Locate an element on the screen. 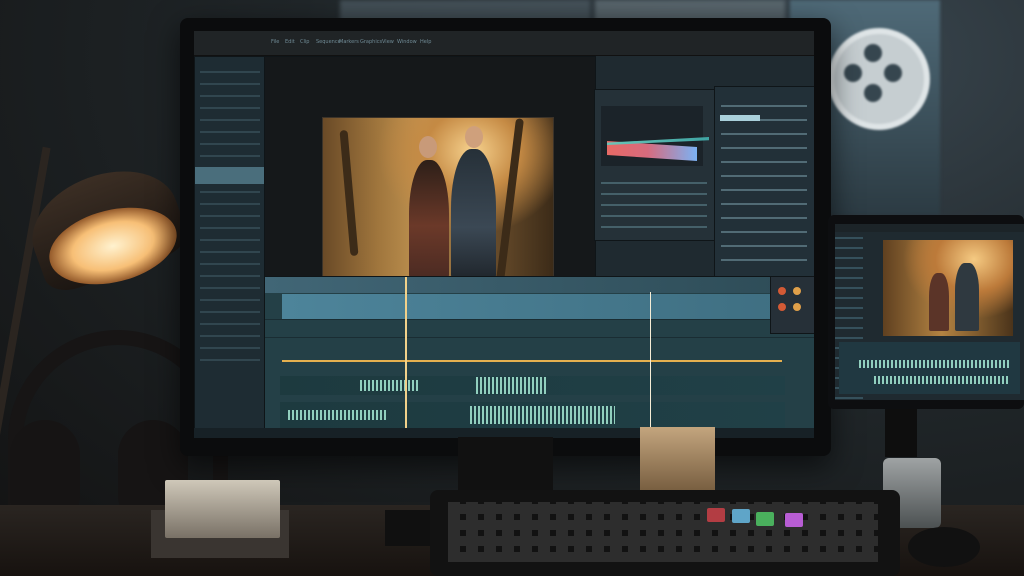 The width and height of the screenshot is (1024, 576). inspector-properties is located at coordinates (764, 182).